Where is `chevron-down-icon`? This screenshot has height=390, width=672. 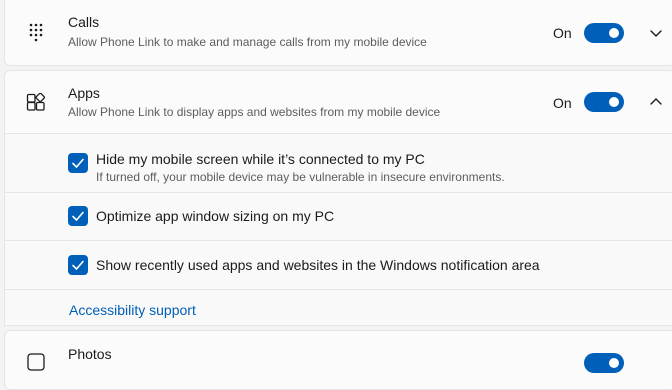 chevron-down-icon is located at coordinates (656, 33).